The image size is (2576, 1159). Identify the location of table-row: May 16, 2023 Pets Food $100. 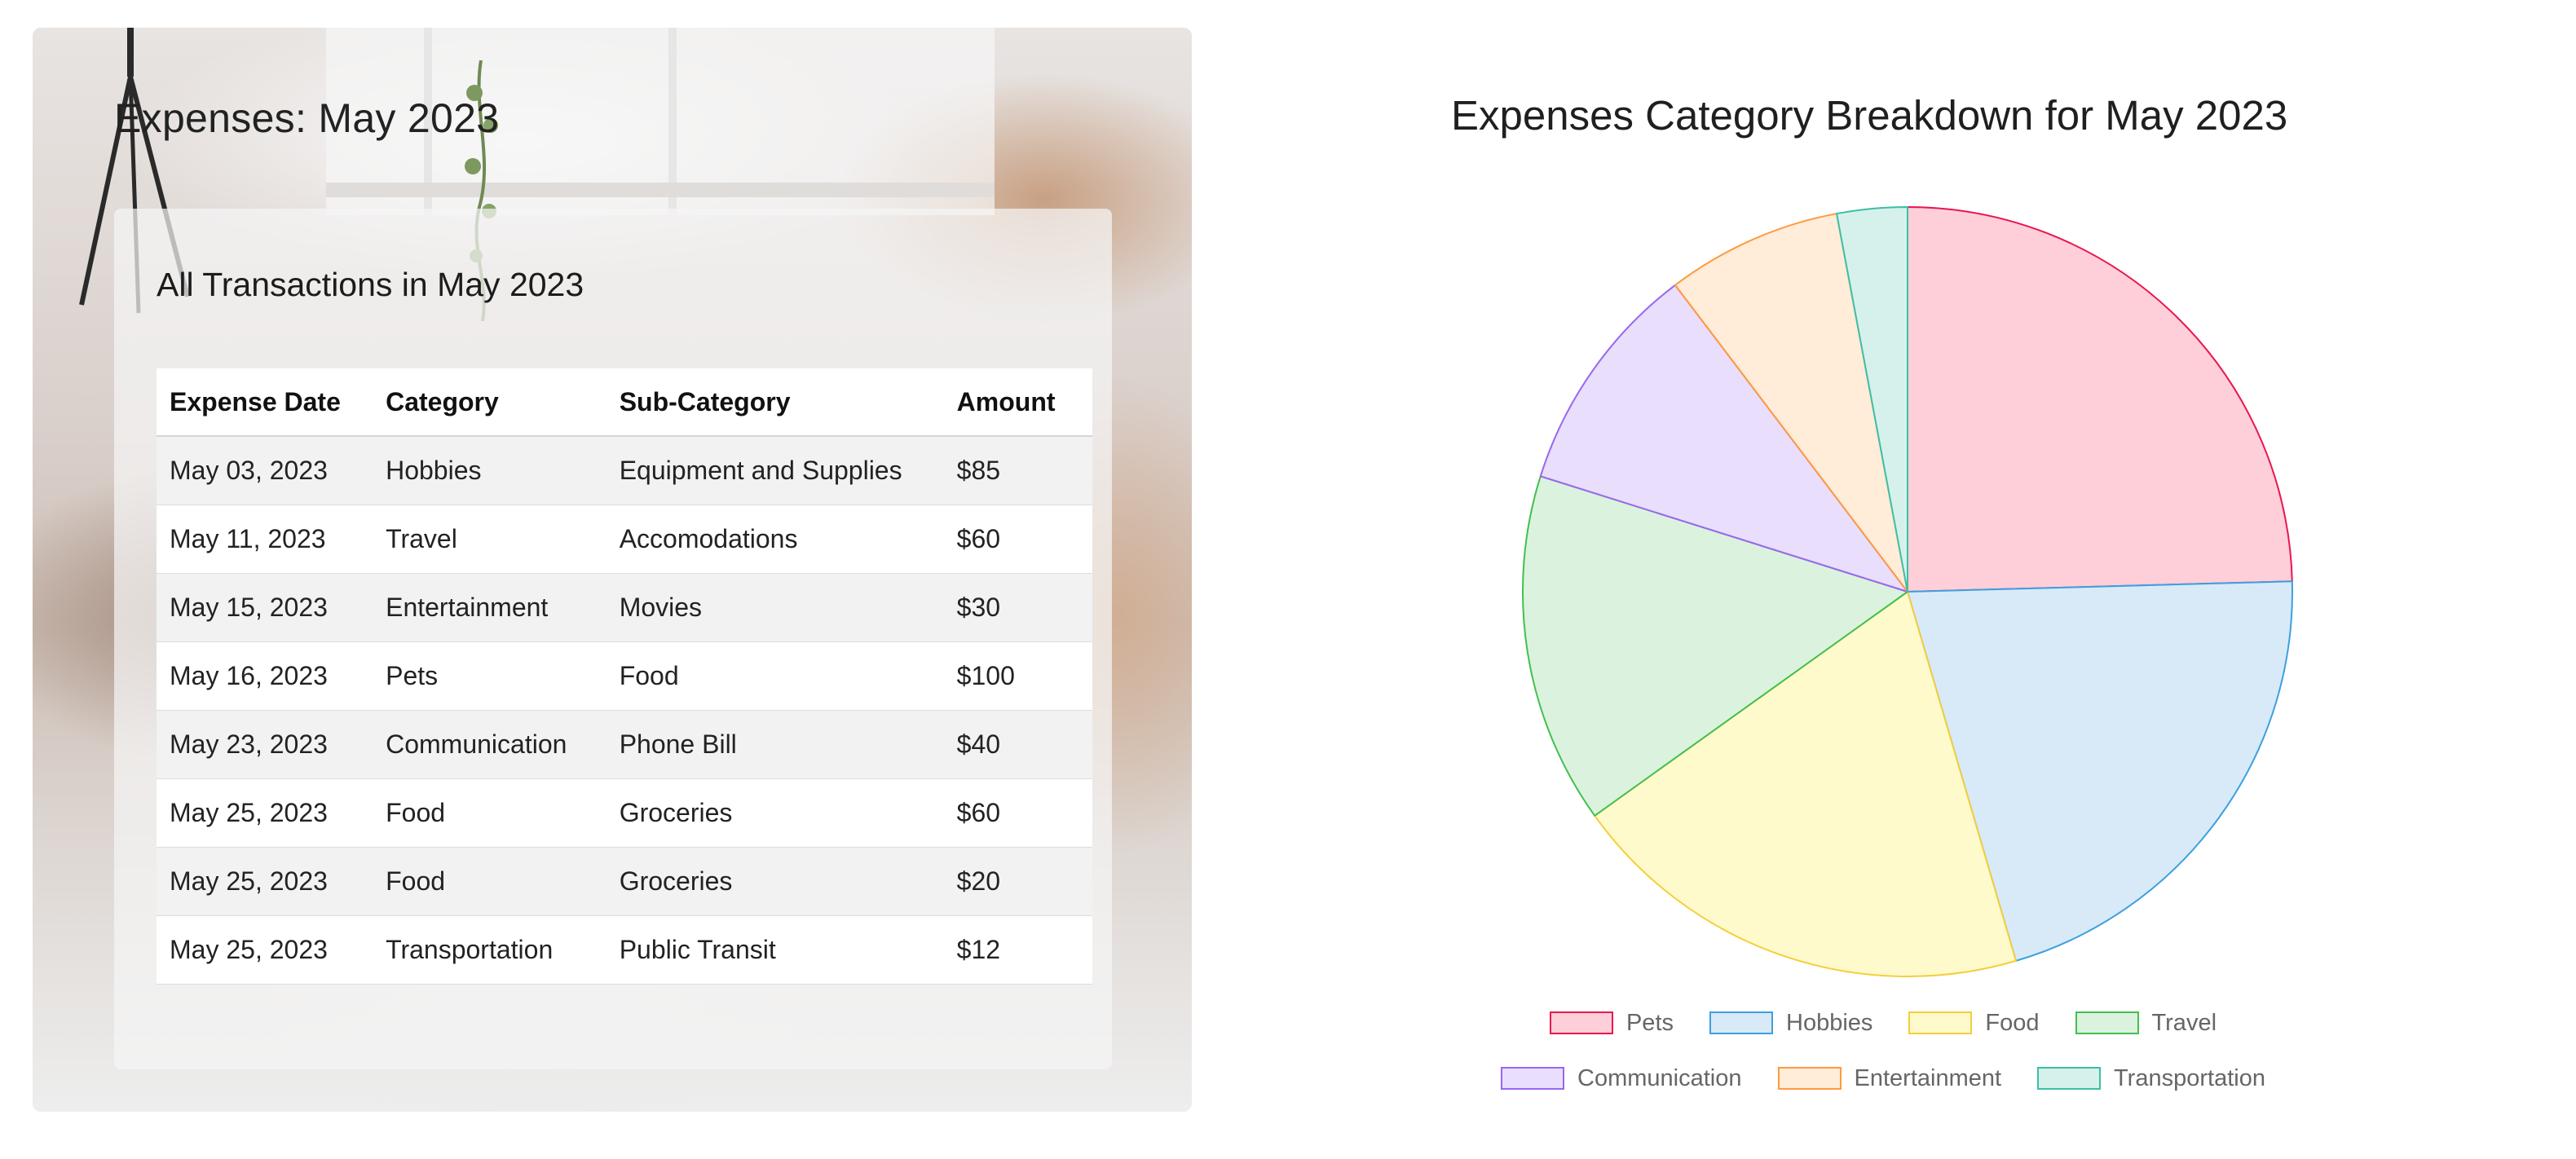
(624, 676).